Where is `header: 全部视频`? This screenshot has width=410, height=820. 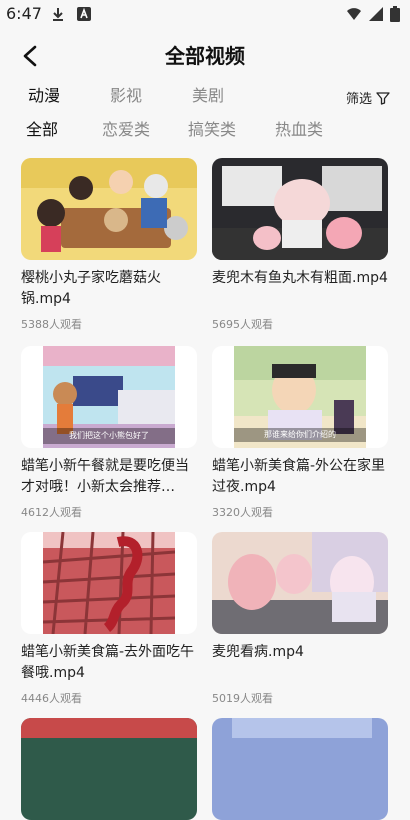 header: 全部视频 is located at coordinates (205, 55).